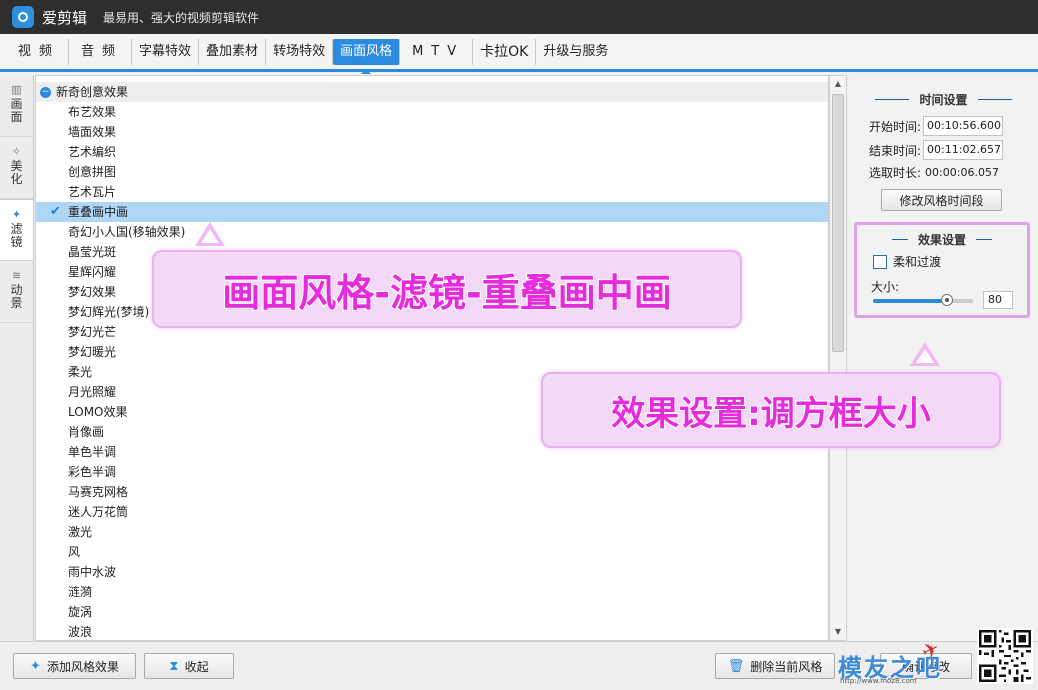 Image resolution: width=1038 pixels, height=690 pixels. I want to click on collapse-button: ⧗ 收起, so click(189, 666).